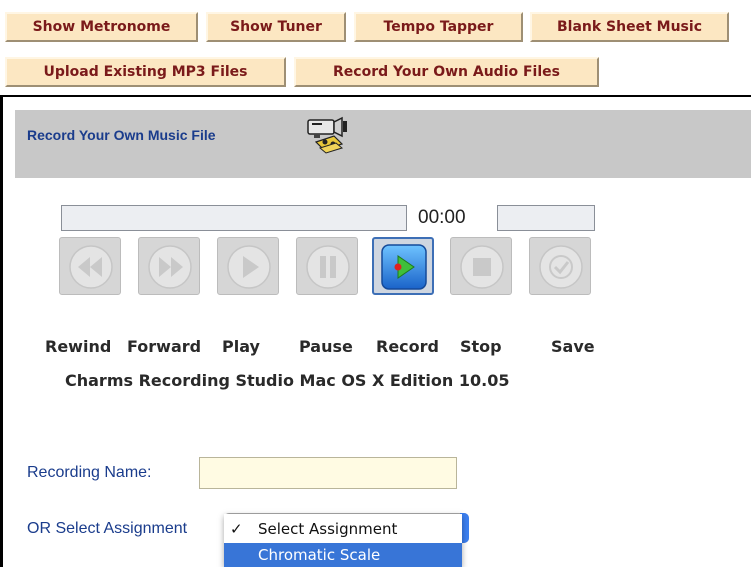  I want to click on forward-icon, so click(170, 267).